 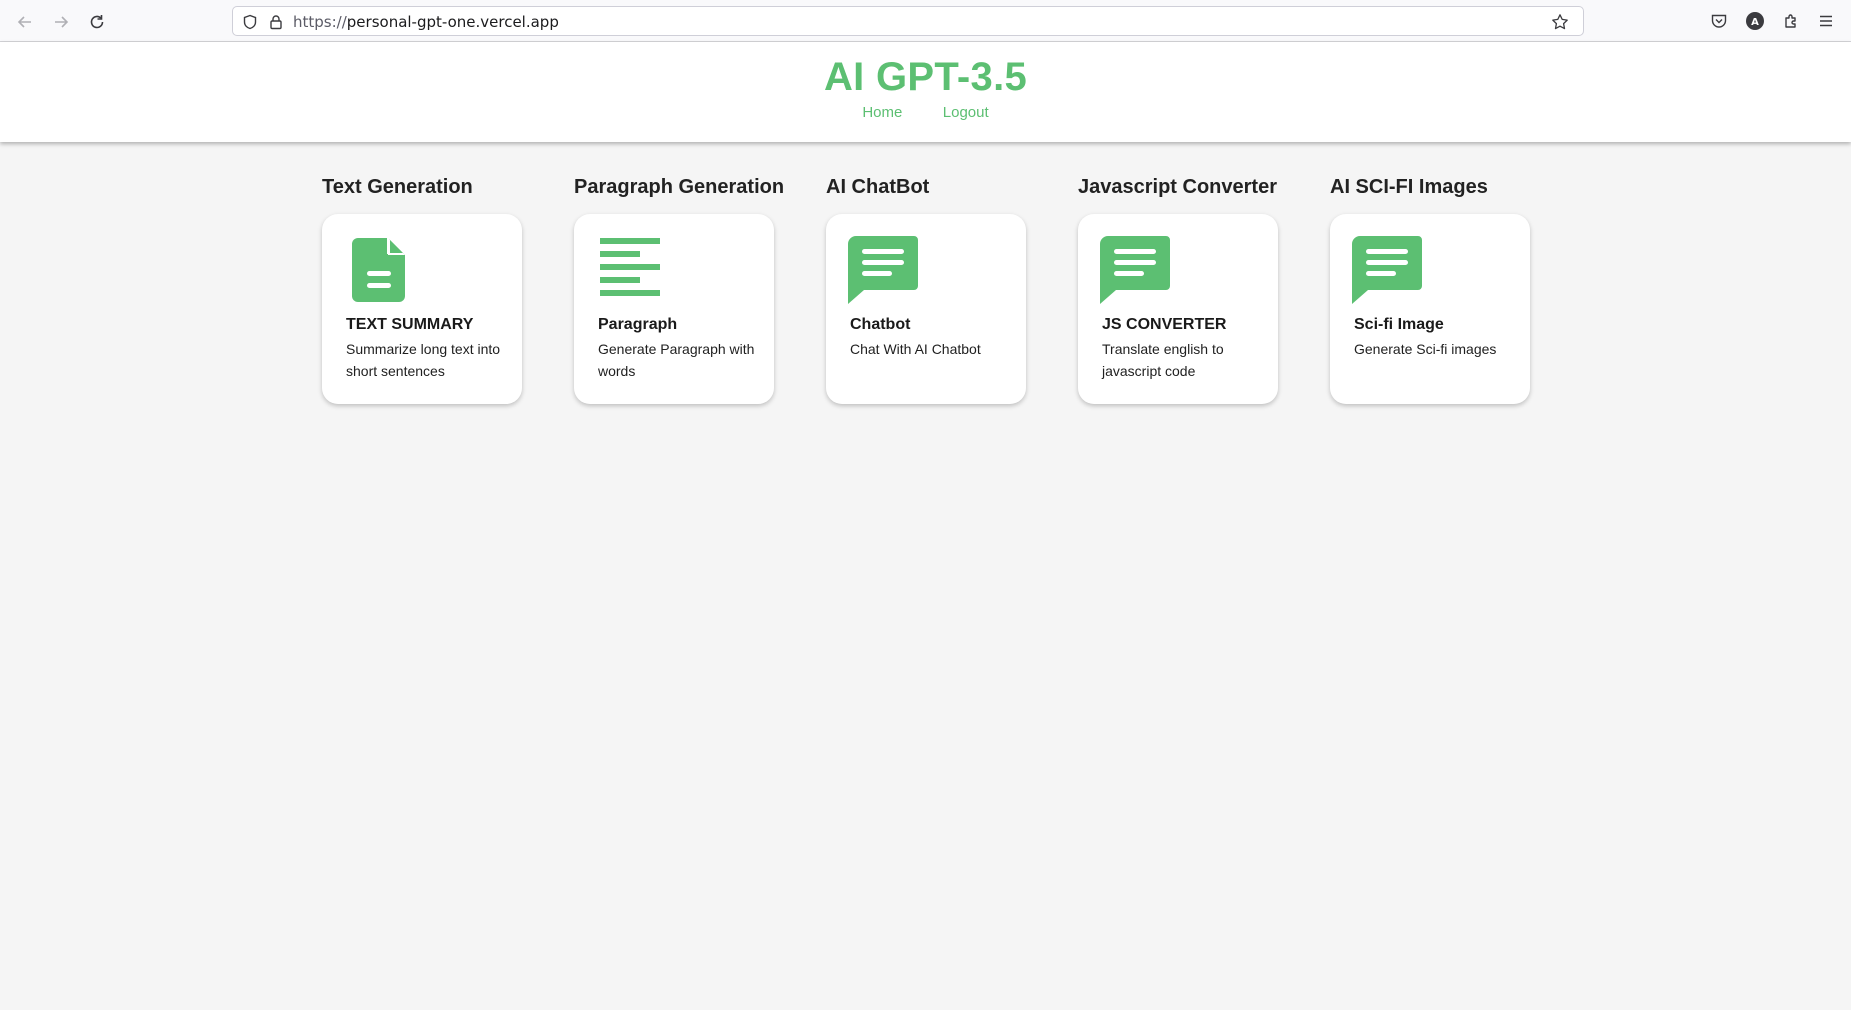 What do you see at coordinates (925, 113) in the screenshot?
I see `top-nav: Home Logout` at bounding box center [925, 113].